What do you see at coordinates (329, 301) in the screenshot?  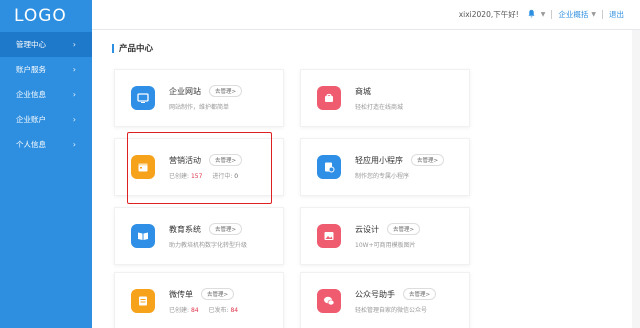 I see `wechat-icon` at bounding box center [329, 301].